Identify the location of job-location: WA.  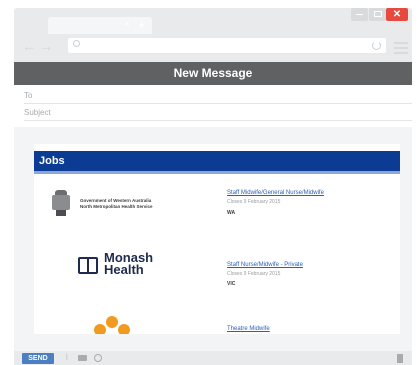
(231, 213).